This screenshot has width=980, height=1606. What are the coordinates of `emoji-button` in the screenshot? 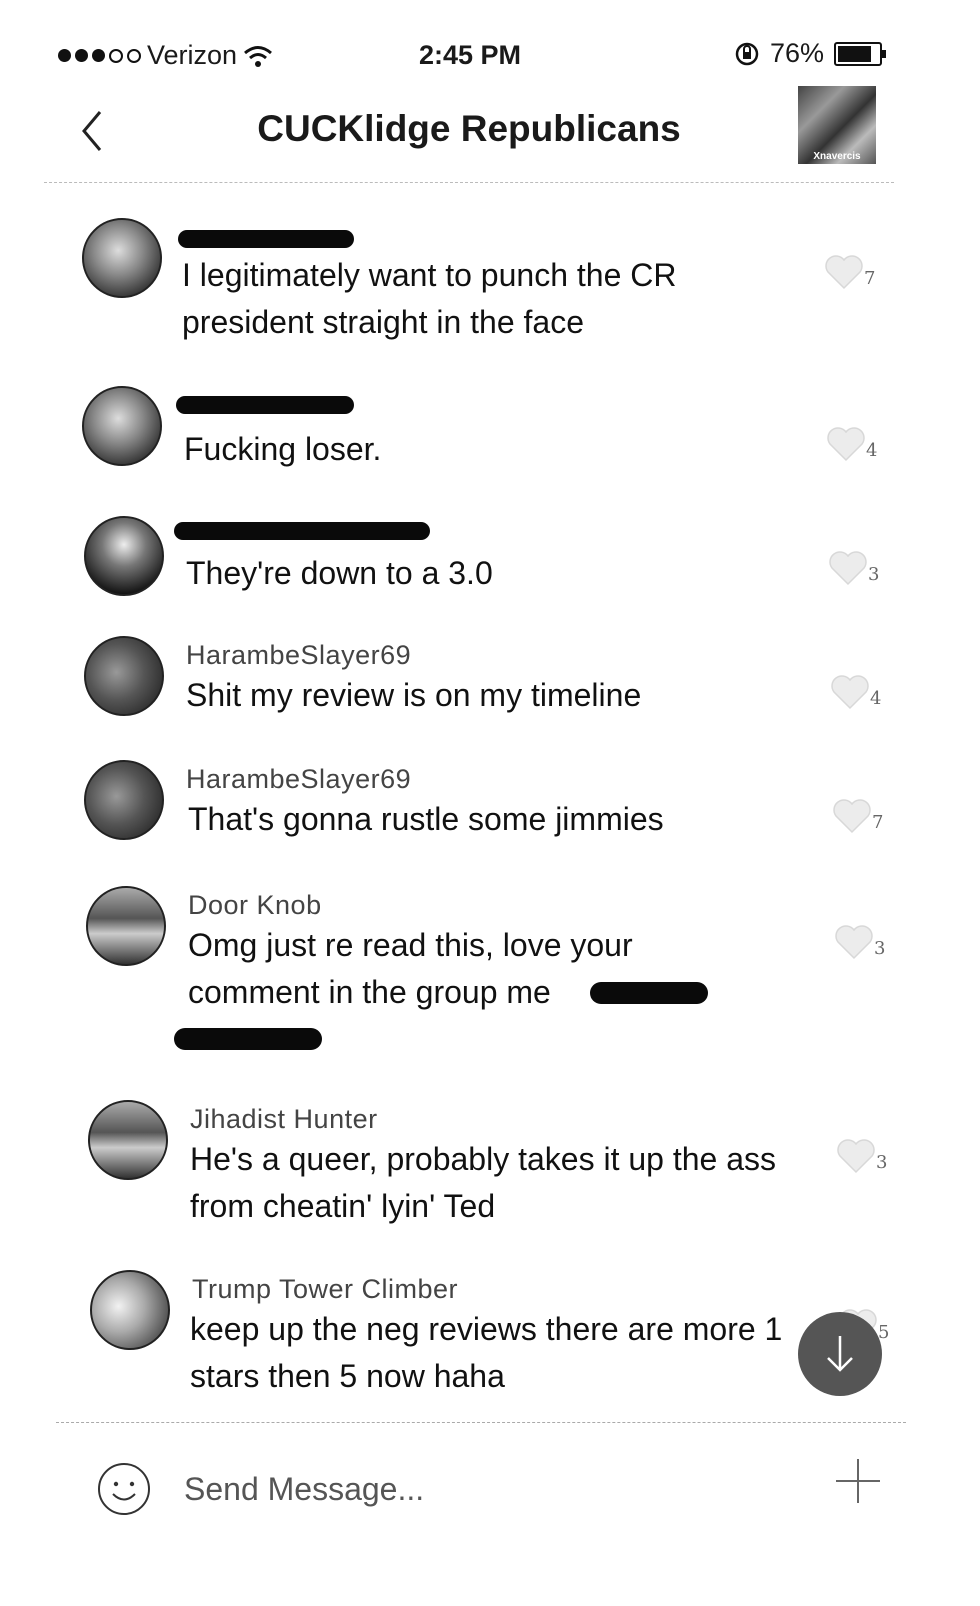 It's located at (124, 1489).